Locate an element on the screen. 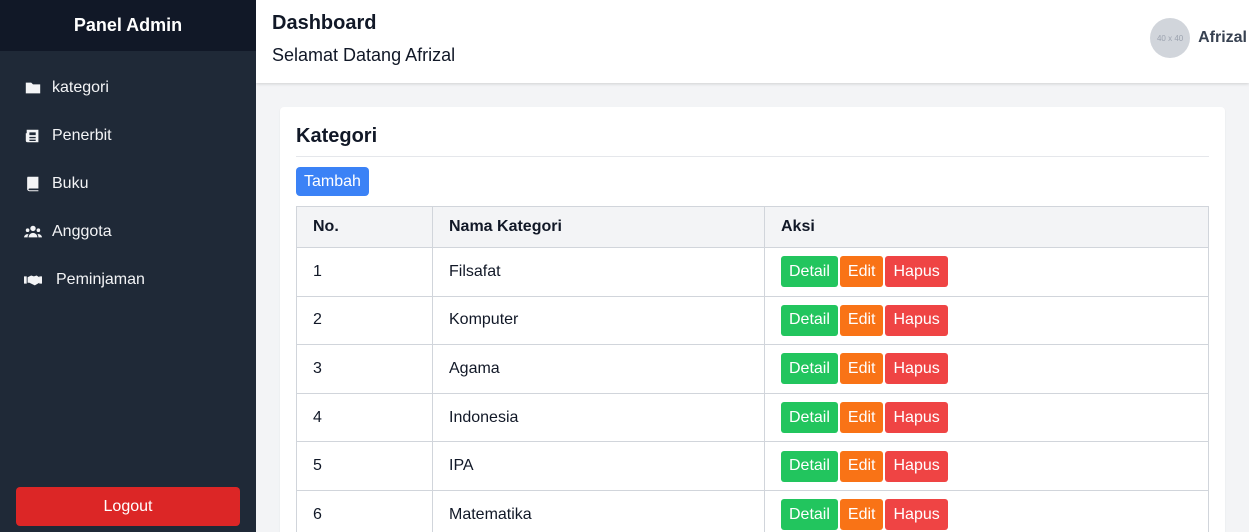 This screenshot has height=532, width=1249. sidebar-item-buku: Buku is located at coordinates (128, 184).